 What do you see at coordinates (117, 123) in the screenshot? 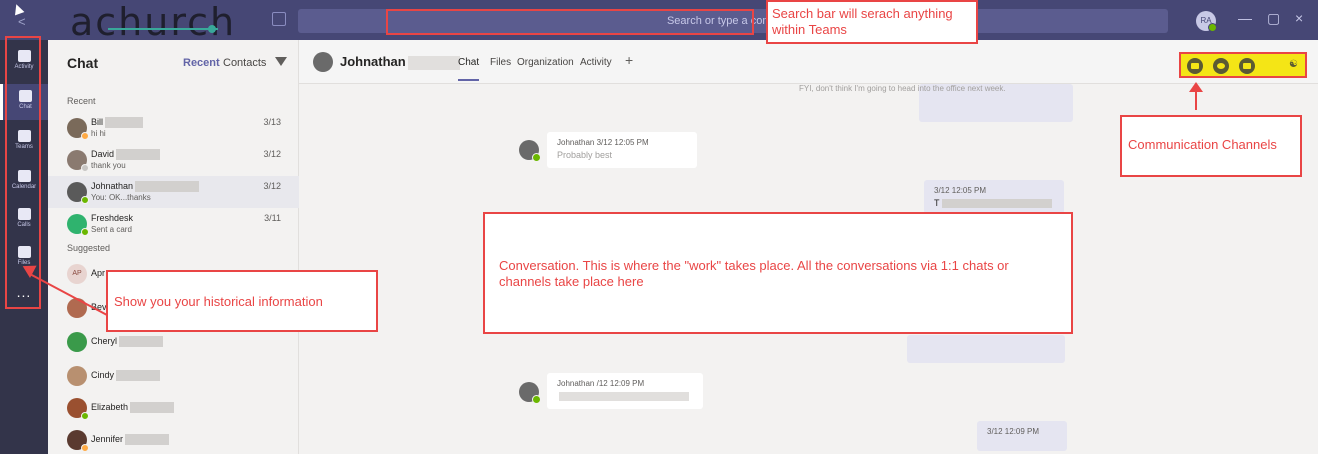
I see `contact-name: Bill` at bounding box center [117, 123].